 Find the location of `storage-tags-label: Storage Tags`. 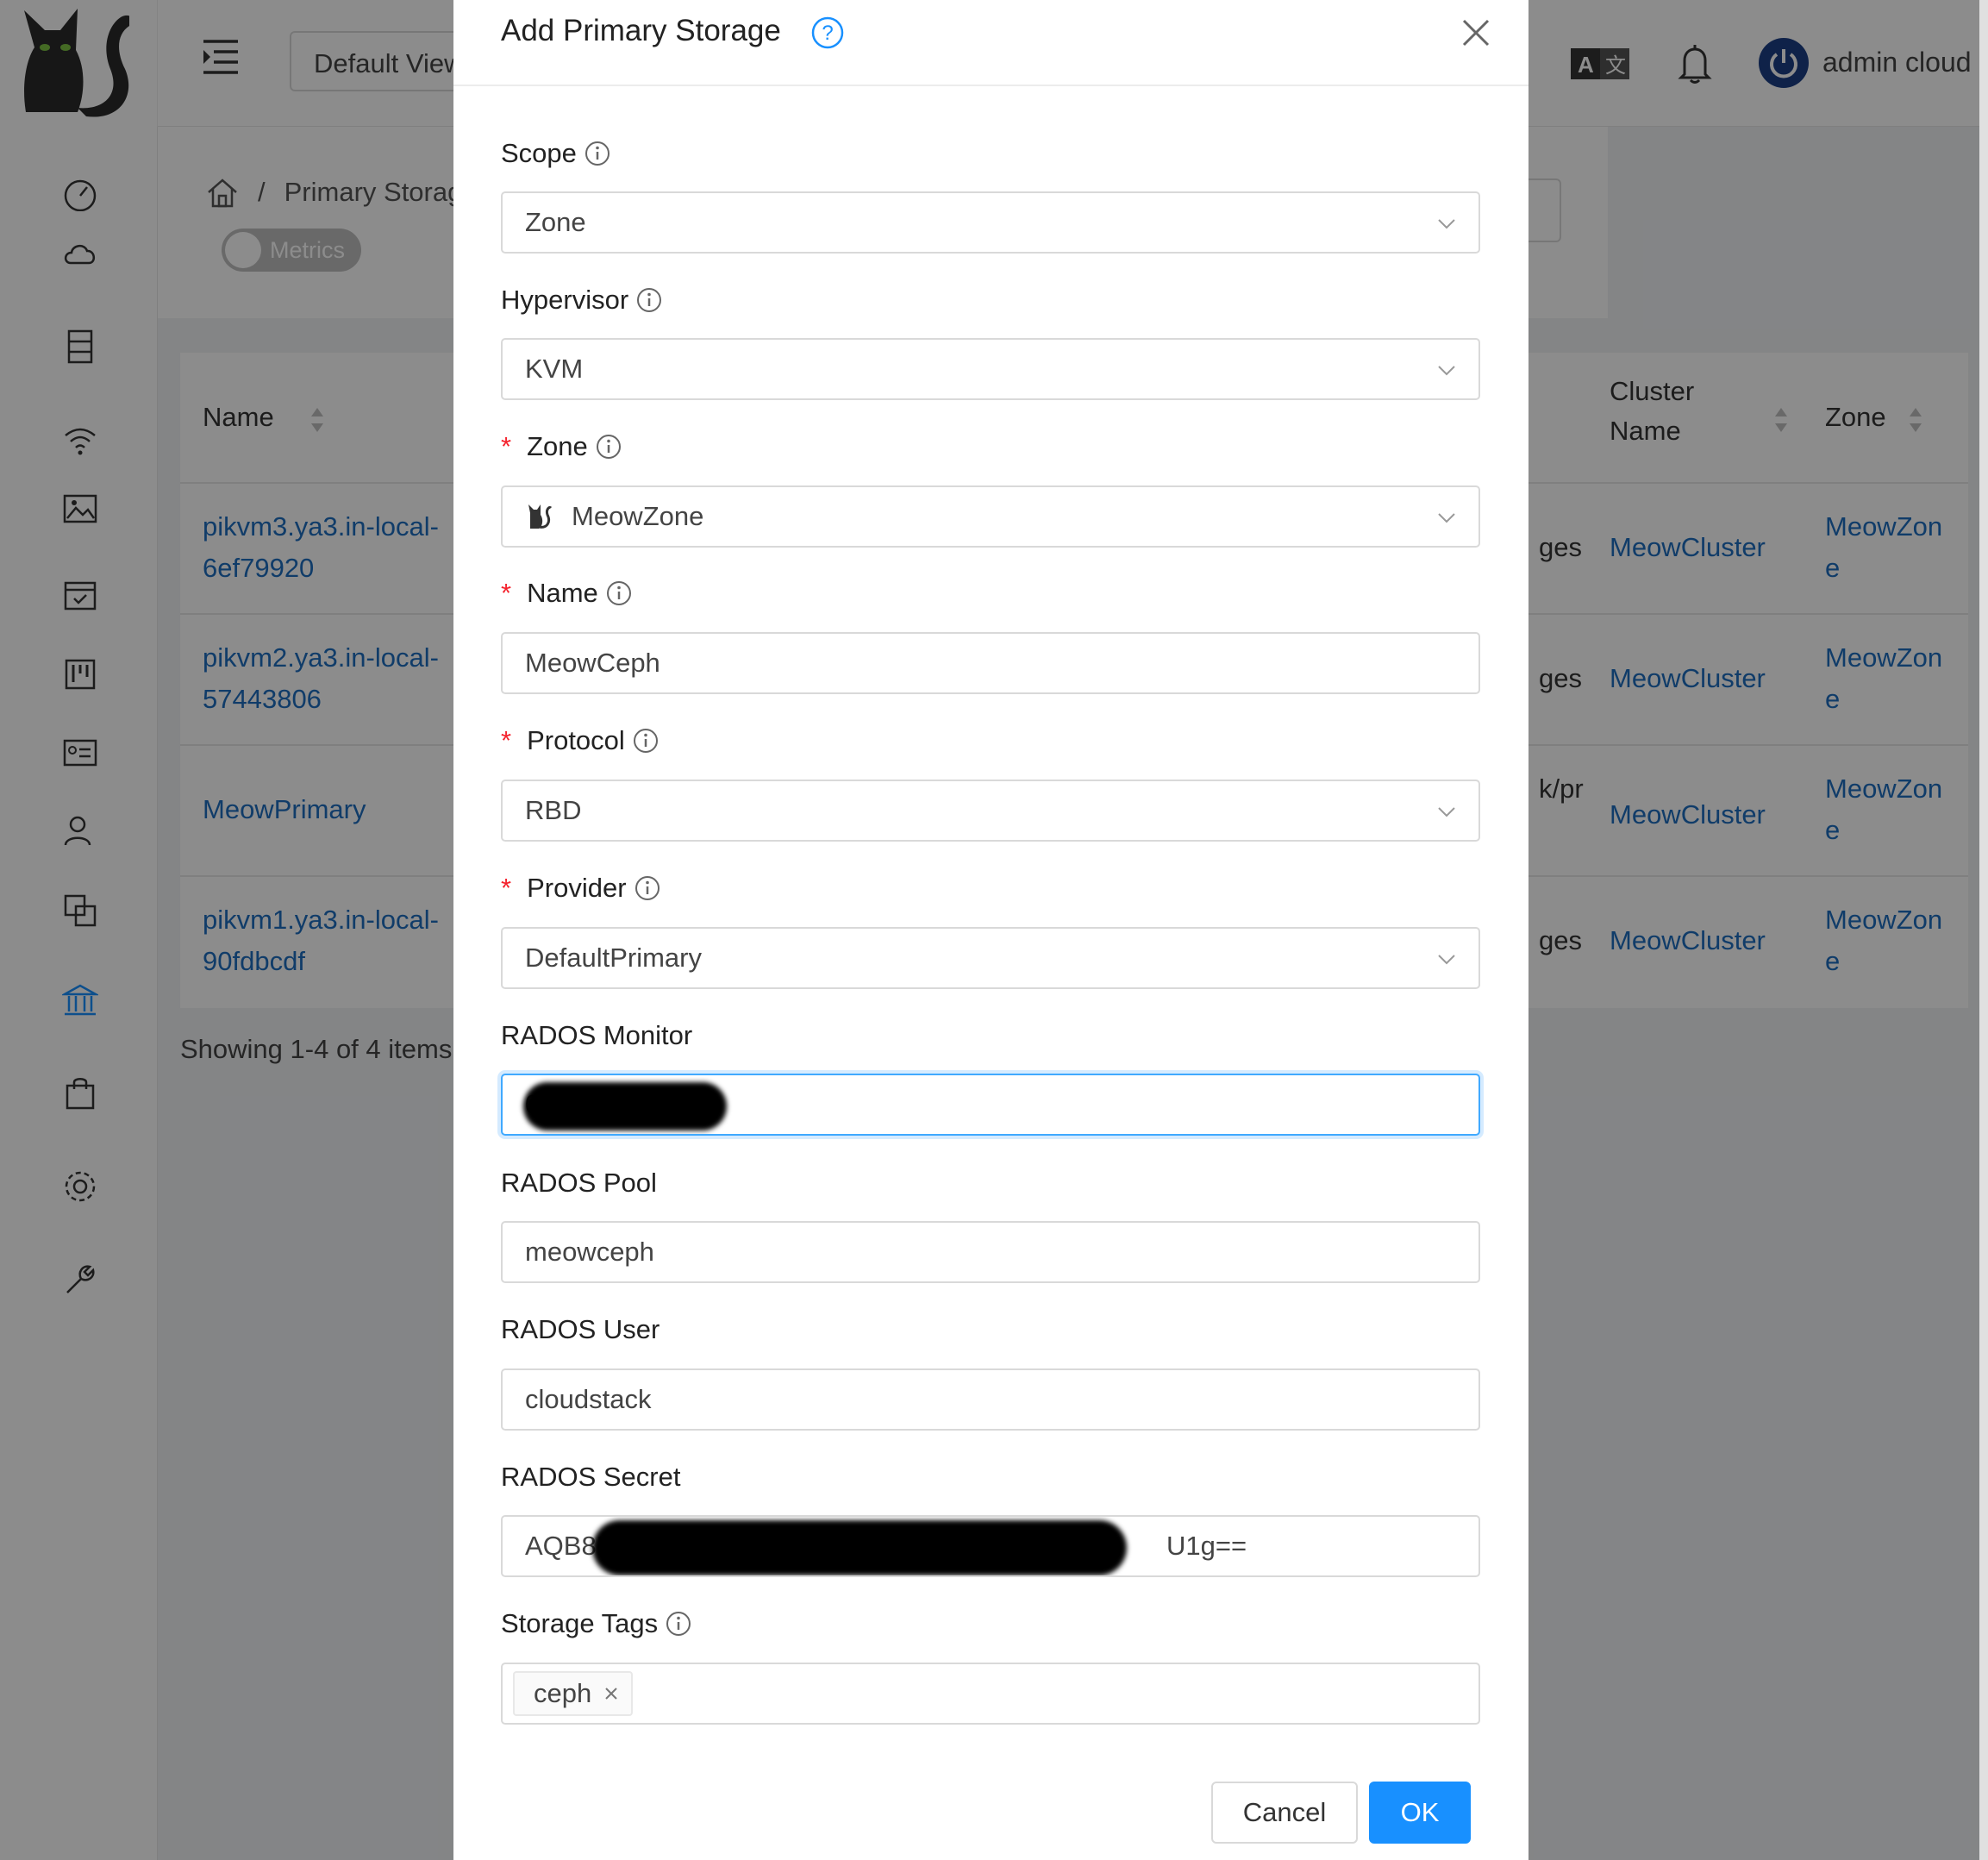

storage-tags-label: Storage Tags is located at coordinates (596, 1623).